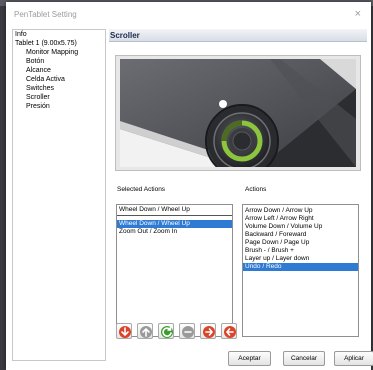 The image size is (373, 370). I want to click on add-button, so click(208, 331).